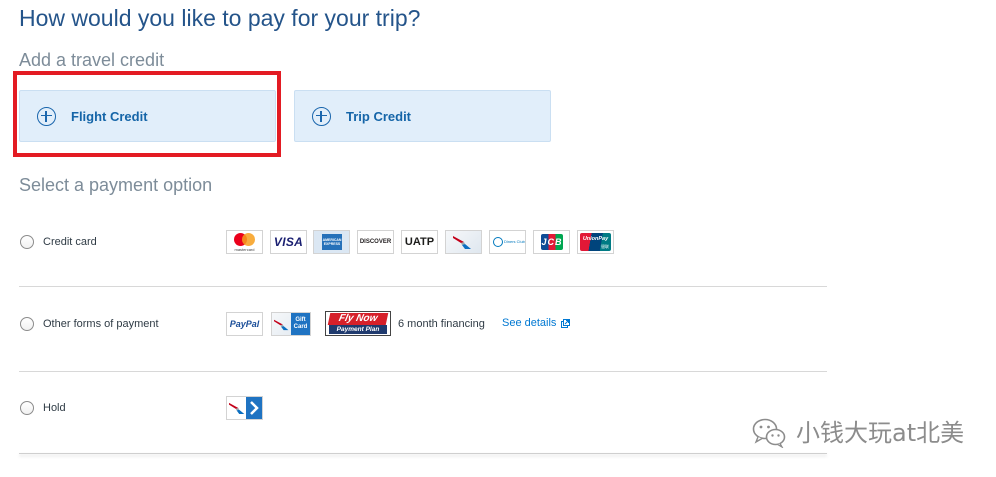  I want to click on payment-option-hold: Hold, so click(415, 408).